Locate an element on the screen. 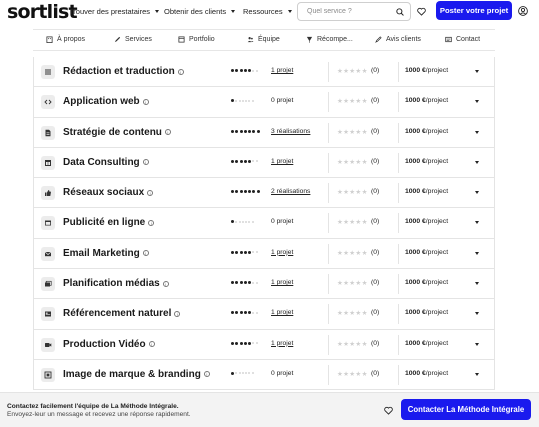 The width and height of the screenshot is (539, 427). post-project-button: Poster votre projet is located at coordinates (474, 10).